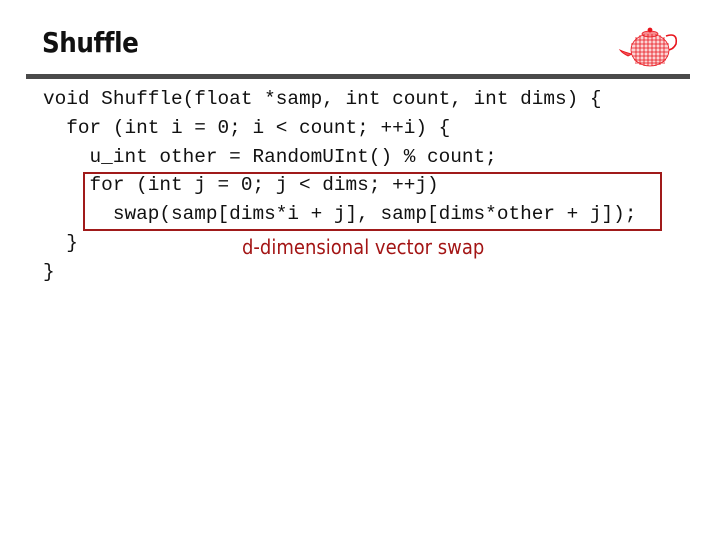 The width and height of the screenshot is (720, 540). I want to click on code-line: for (int i = 0; i < count; ++i) {, so click(247, 127).